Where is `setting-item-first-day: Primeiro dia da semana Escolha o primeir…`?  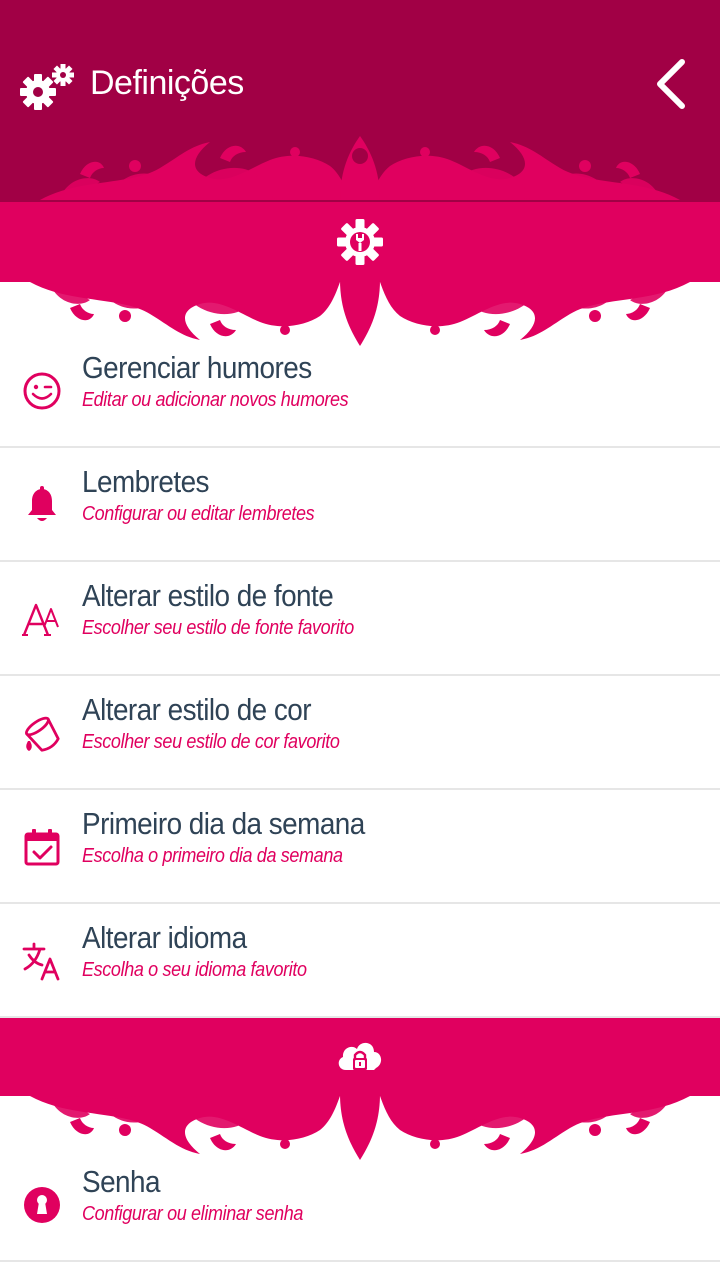 setting-item-first-day: Primeiro dia da semana Escolha o primeir… is located at coordinates (360, 847).